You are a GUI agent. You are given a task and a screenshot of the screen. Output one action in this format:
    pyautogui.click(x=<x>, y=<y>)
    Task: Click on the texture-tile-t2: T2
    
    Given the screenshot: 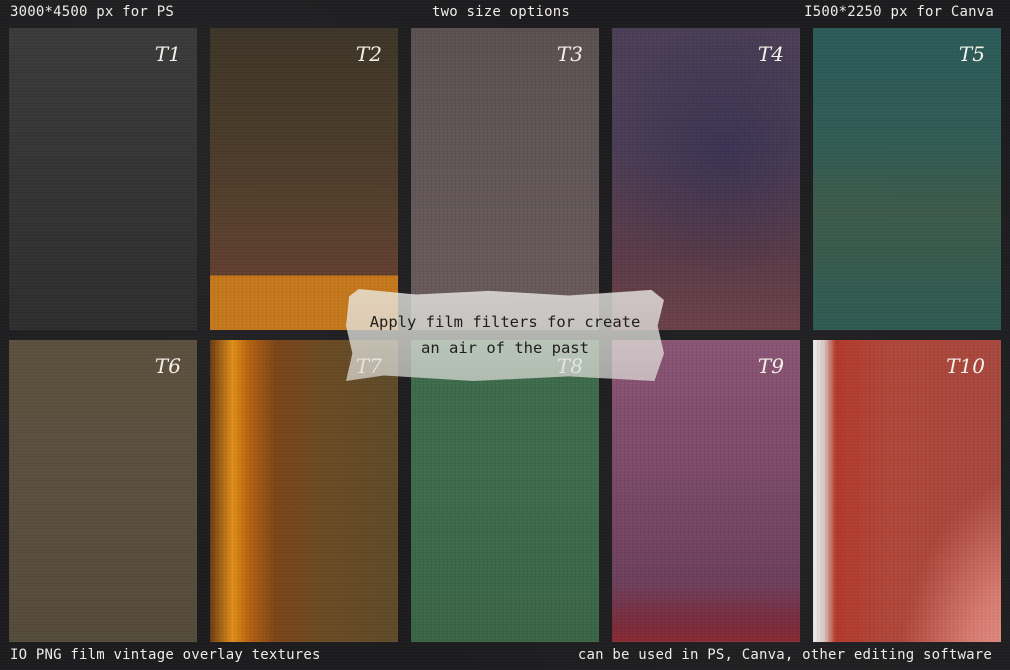 What is the action you would take?
    pyautogui.click(x=304, y=179)
    